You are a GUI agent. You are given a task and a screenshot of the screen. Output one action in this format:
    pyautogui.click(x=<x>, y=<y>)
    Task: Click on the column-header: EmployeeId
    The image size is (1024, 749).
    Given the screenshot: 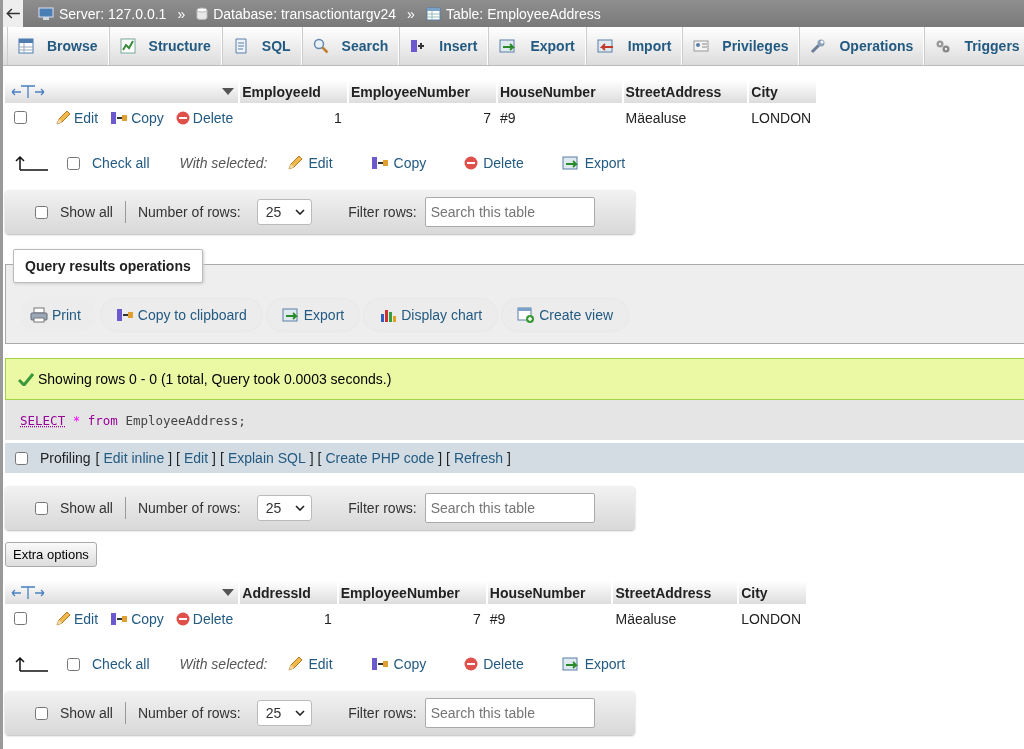 What is the action you would take?
    pyautogui.click(x=293, y=91)
    